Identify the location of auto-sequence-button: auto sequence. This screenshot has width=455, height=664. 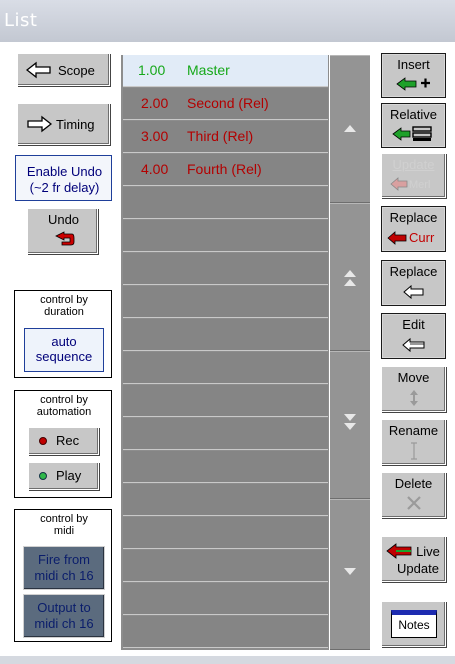
(64, 350).